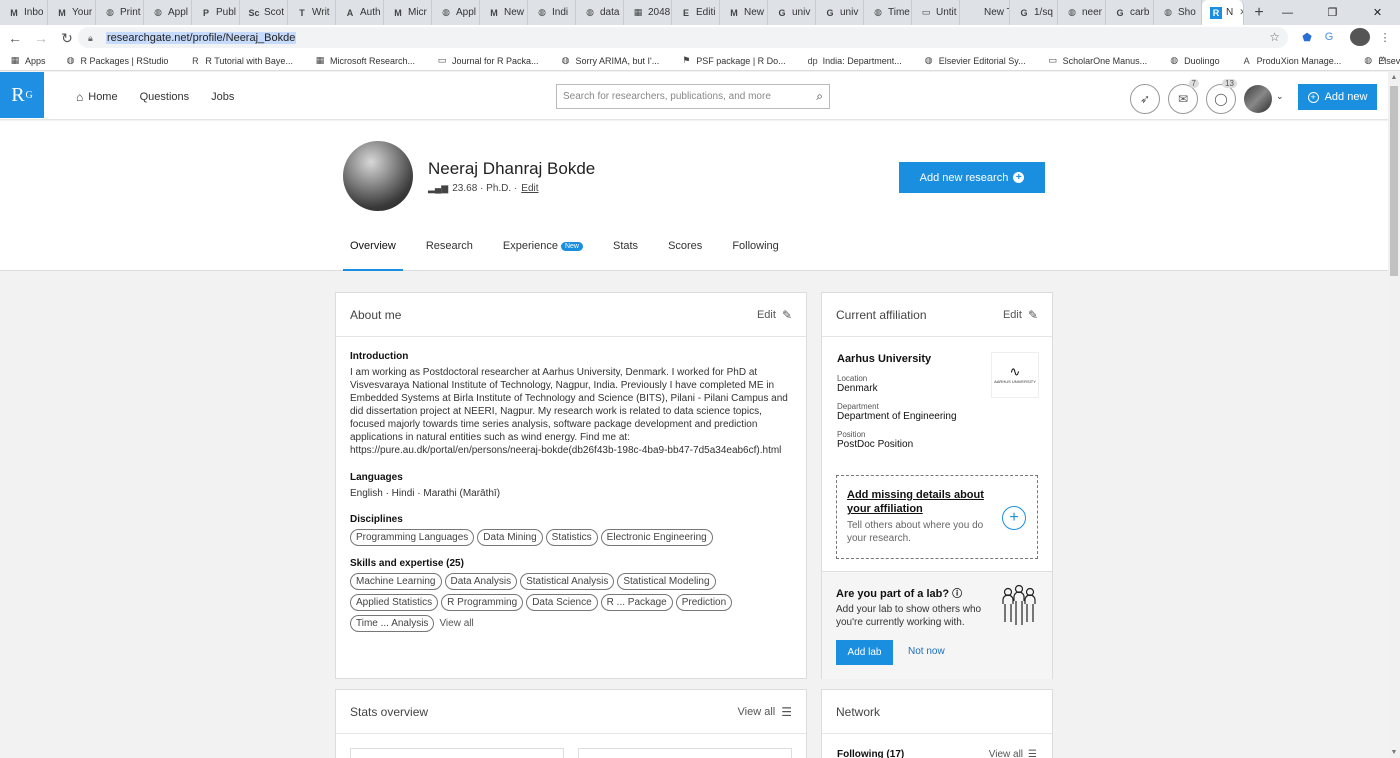 The width and height of the screenshot is (1400, 758). Describe the element at coordinates (1178, 12) in the screenshot. I see `browser-tab: ◍ Sho` at that location.